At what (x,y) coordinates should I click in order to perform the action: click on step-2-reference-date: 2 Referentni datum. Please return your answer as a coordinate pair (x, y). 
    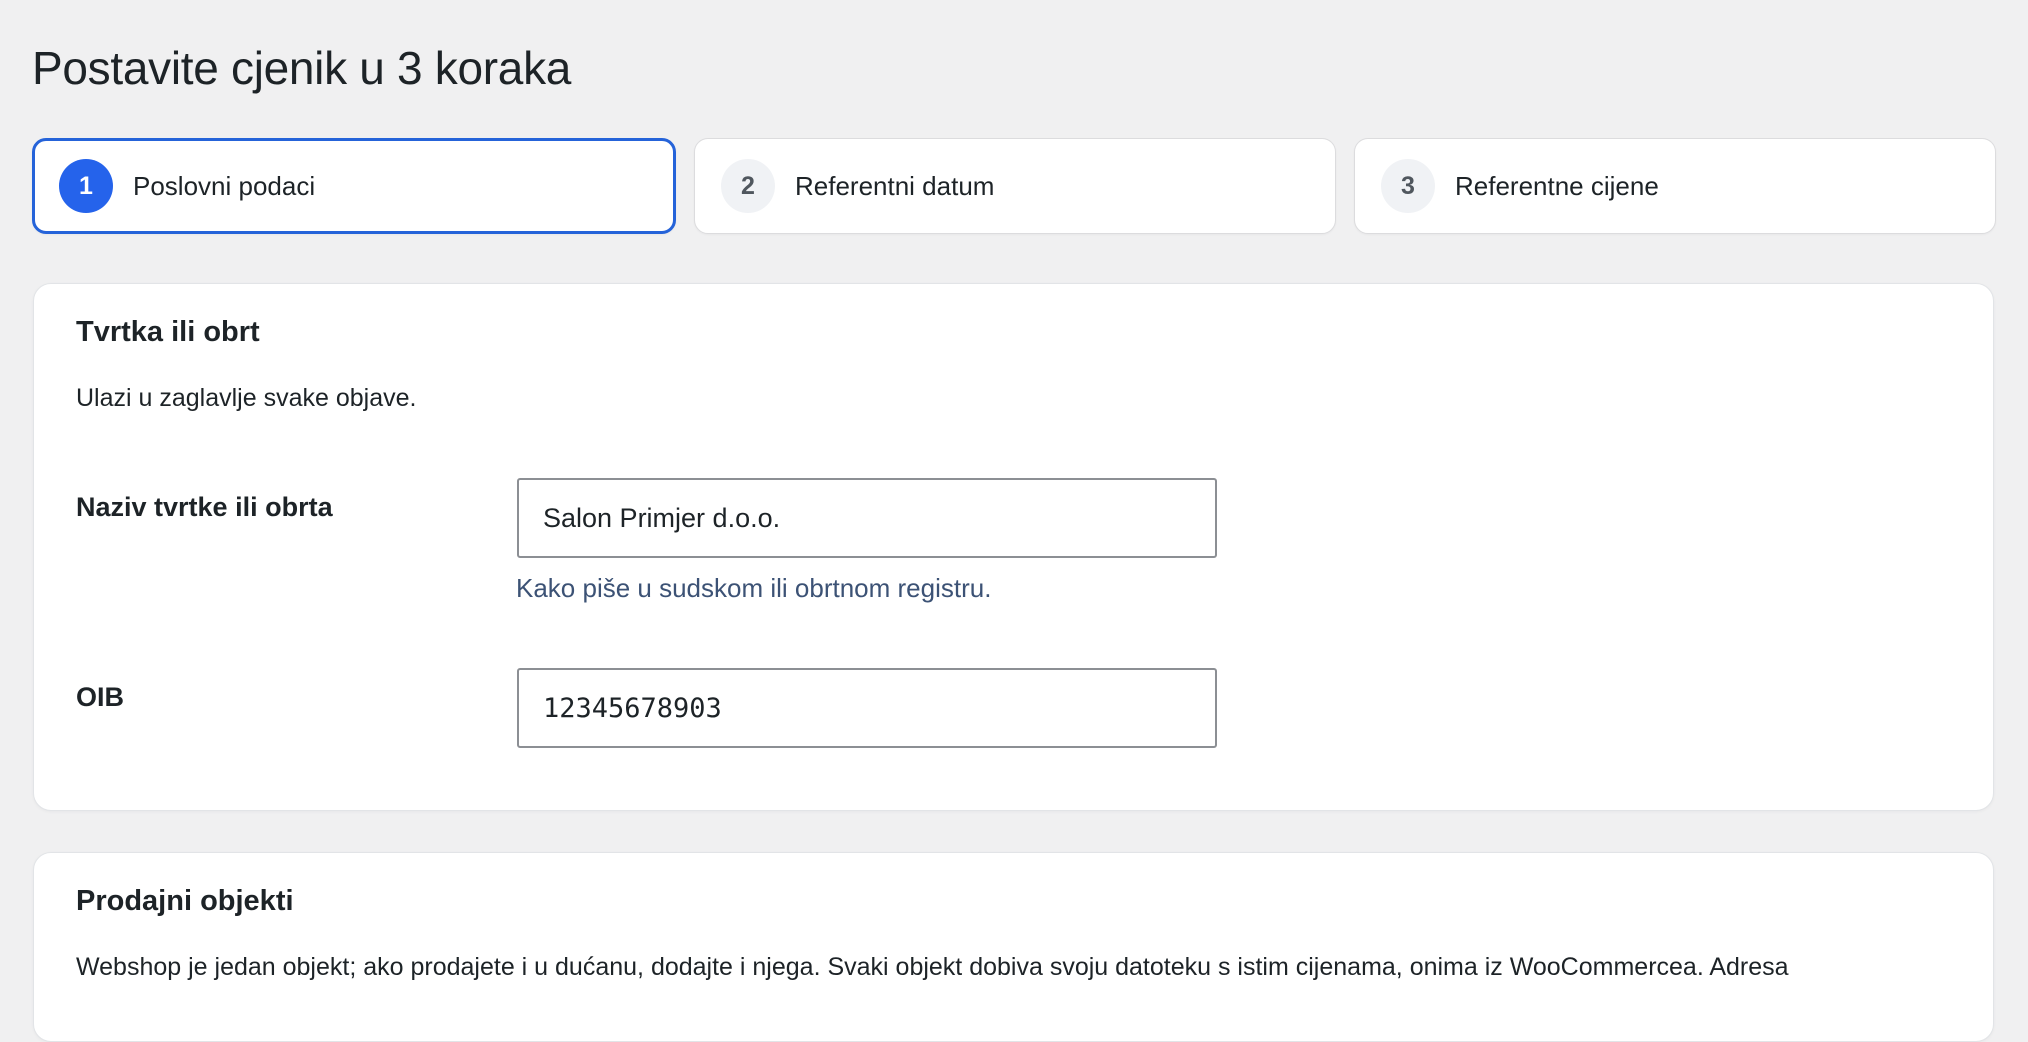
    Looking at the image, I should click on (1015, 186).